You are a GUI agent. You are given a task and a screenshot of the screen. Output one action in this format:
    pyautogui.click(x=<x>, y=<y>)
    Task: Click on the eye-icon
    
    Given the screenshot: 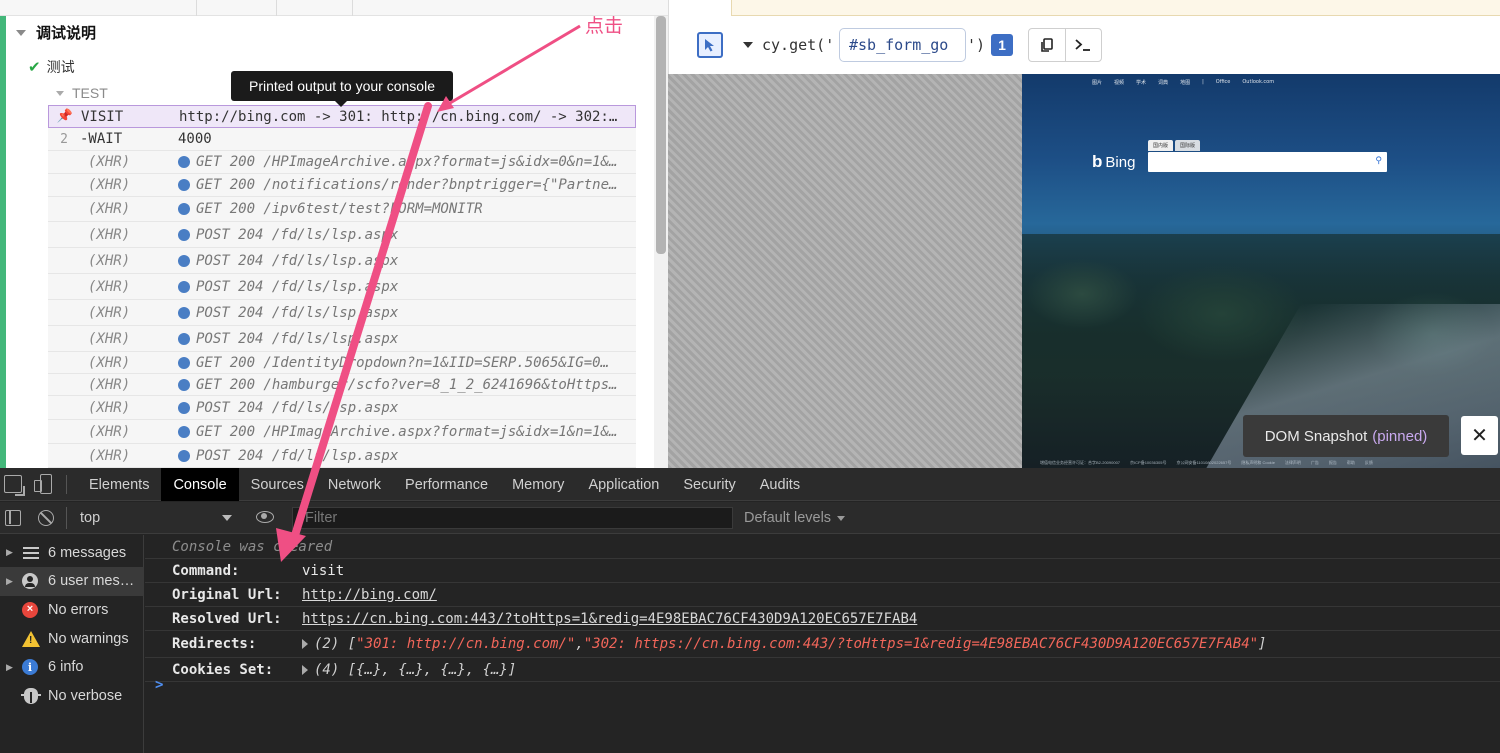 What is the action you would take?
    pyautogui.click(x=265, y=517)
    